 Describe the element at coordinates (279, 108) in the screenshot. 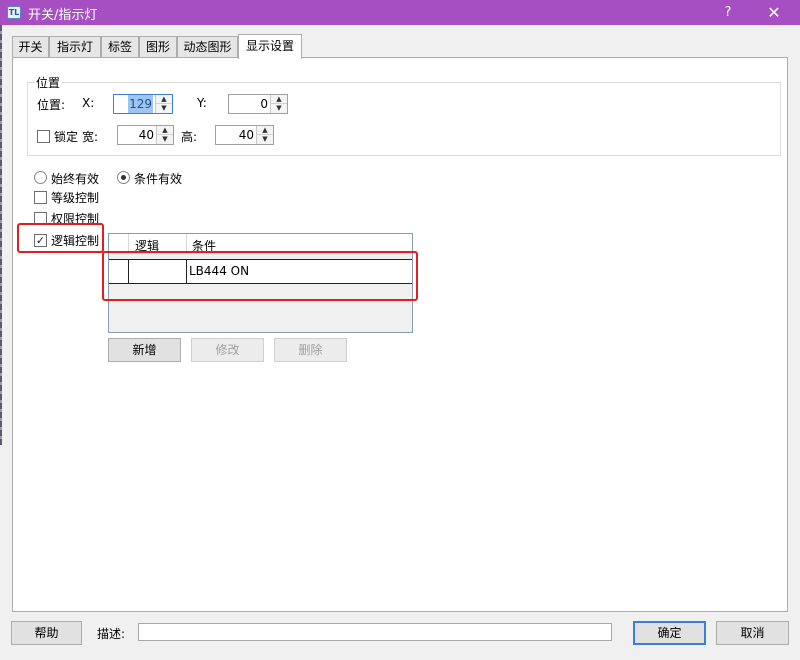

I see `y-spin-down-icon: ▼` at that location.